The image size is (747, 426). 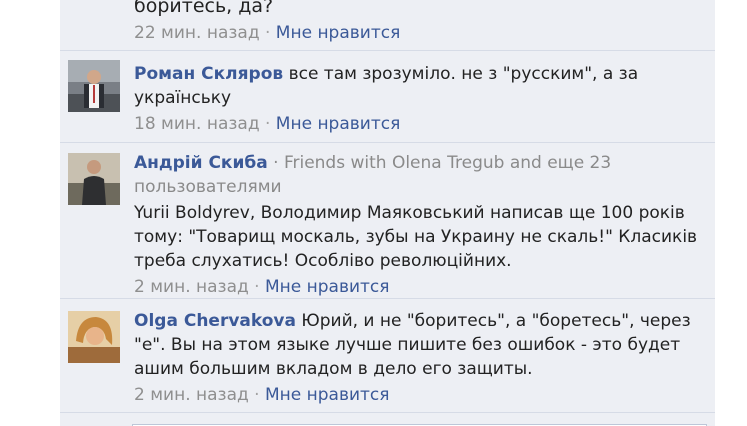 What do you see at coordinates (419, 124) in the screenshot?
I see `comment-meta: 18 мин. назад · Мне нравится` at bounding box center [419, 124].